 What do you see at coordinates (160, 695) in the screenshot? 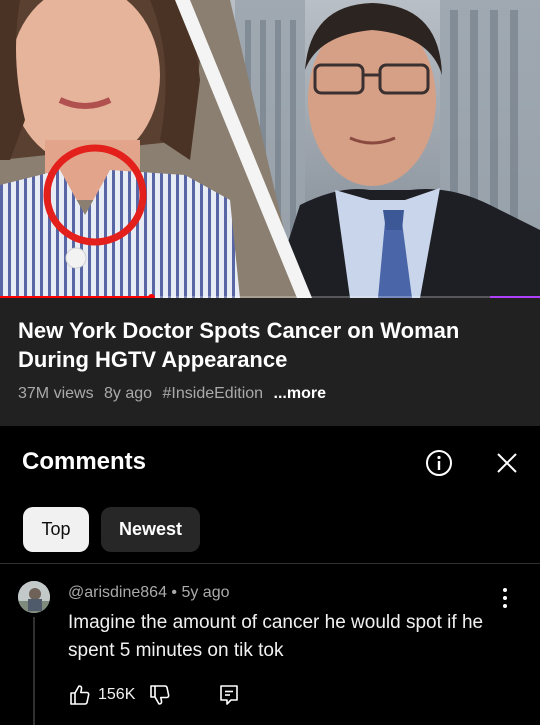
I see `thumbs-down-icon` at bounding box center [160, 695].